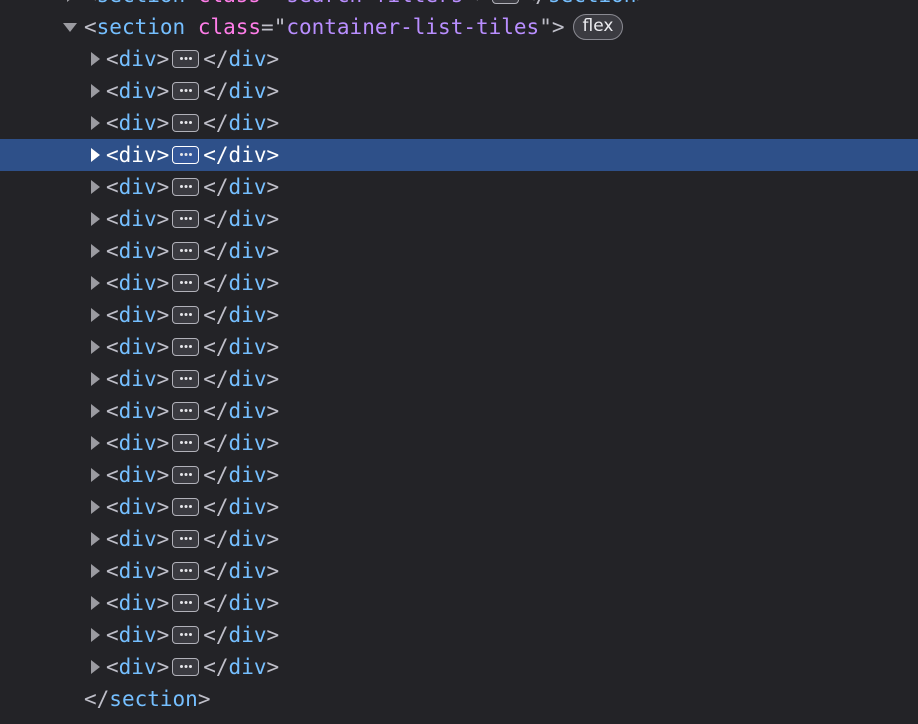  Describe the element at coordinates (459, 699) in the screenshot. I see `section-closing-row: </section>` at that location.